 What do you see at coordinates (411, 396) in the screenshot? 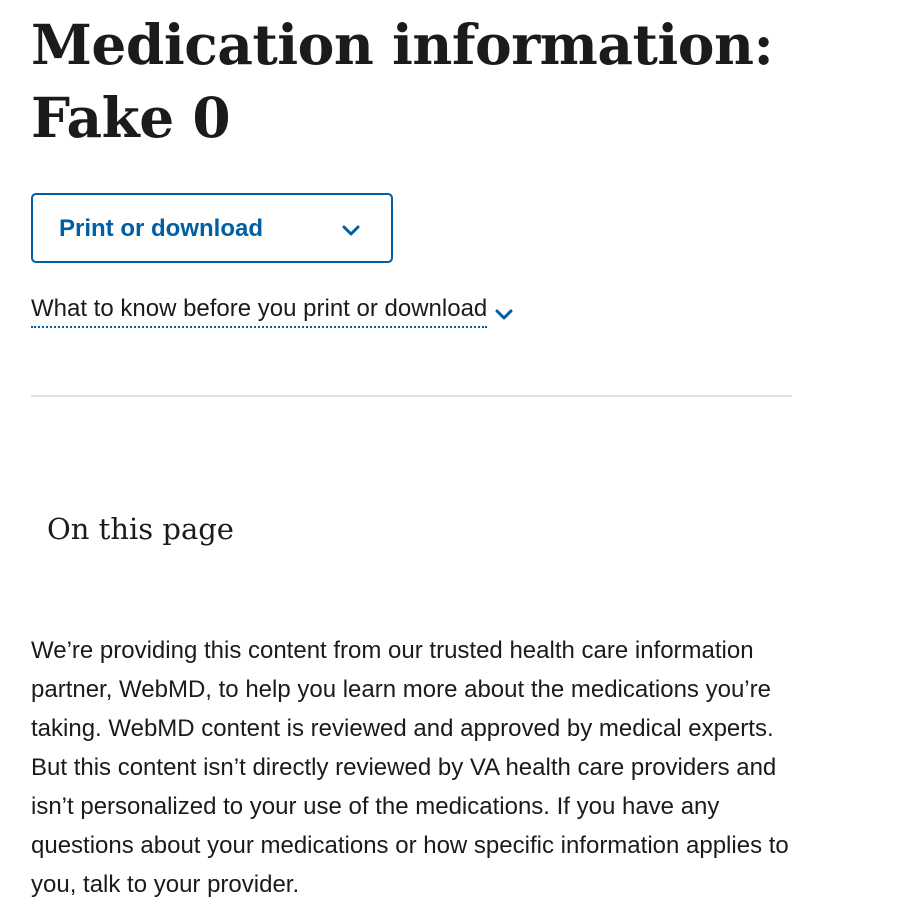
I see `section-divider` at bounding box center [411, 396].